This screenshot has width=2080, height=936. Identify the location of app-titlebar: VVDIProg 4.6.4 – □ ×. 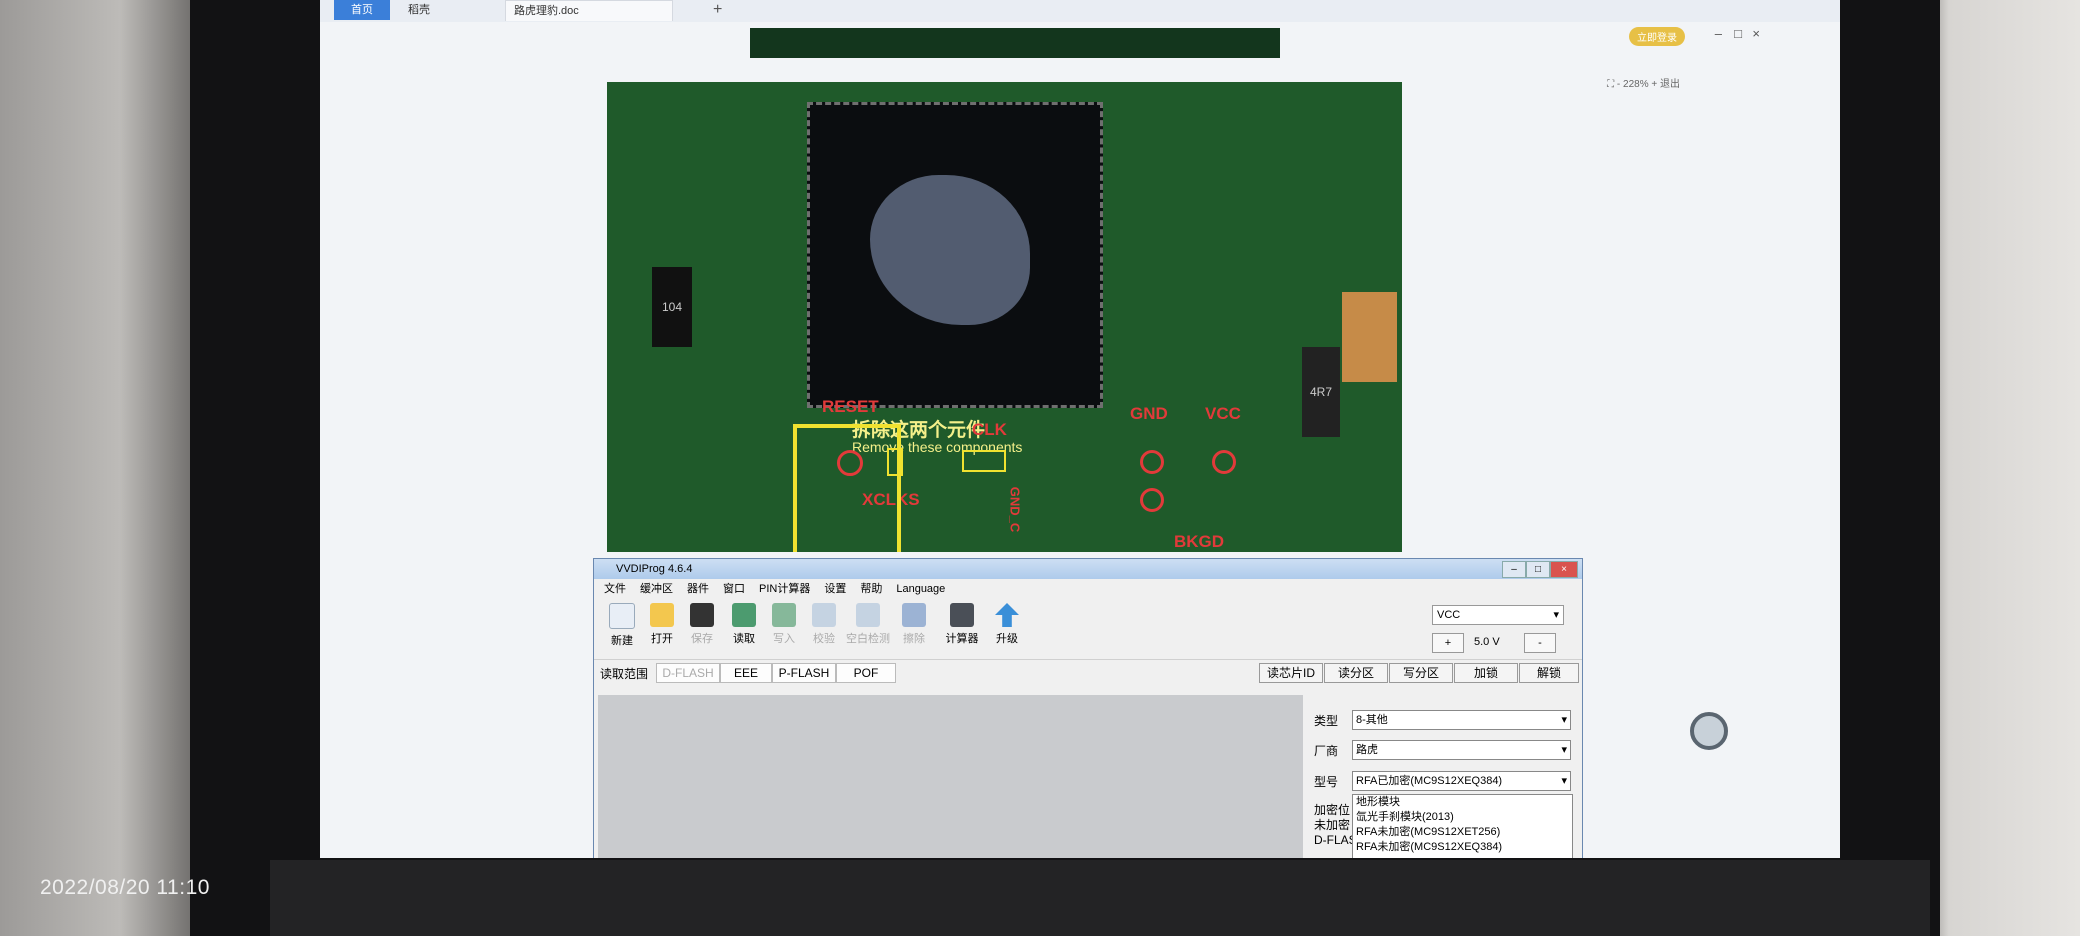
(1088, 569).